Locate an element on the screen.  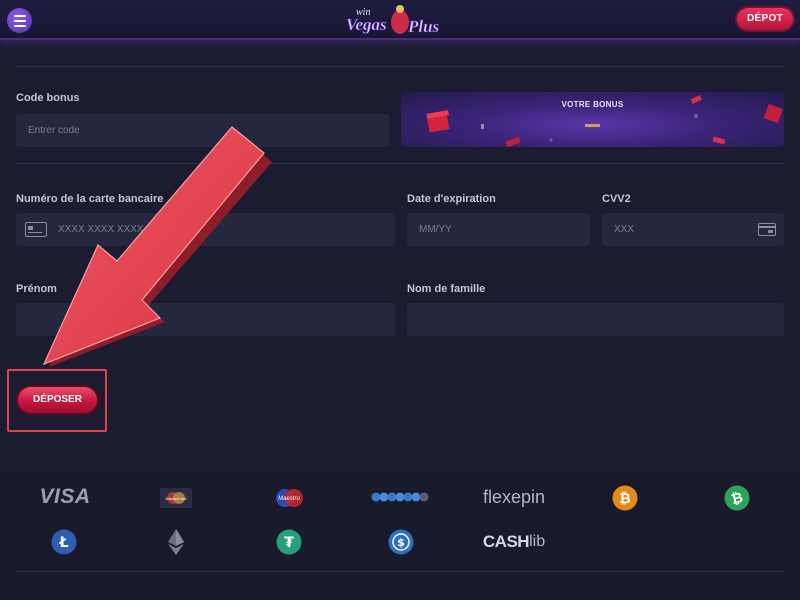
tether-icon: ₮ is located at coordinates (289, 542).